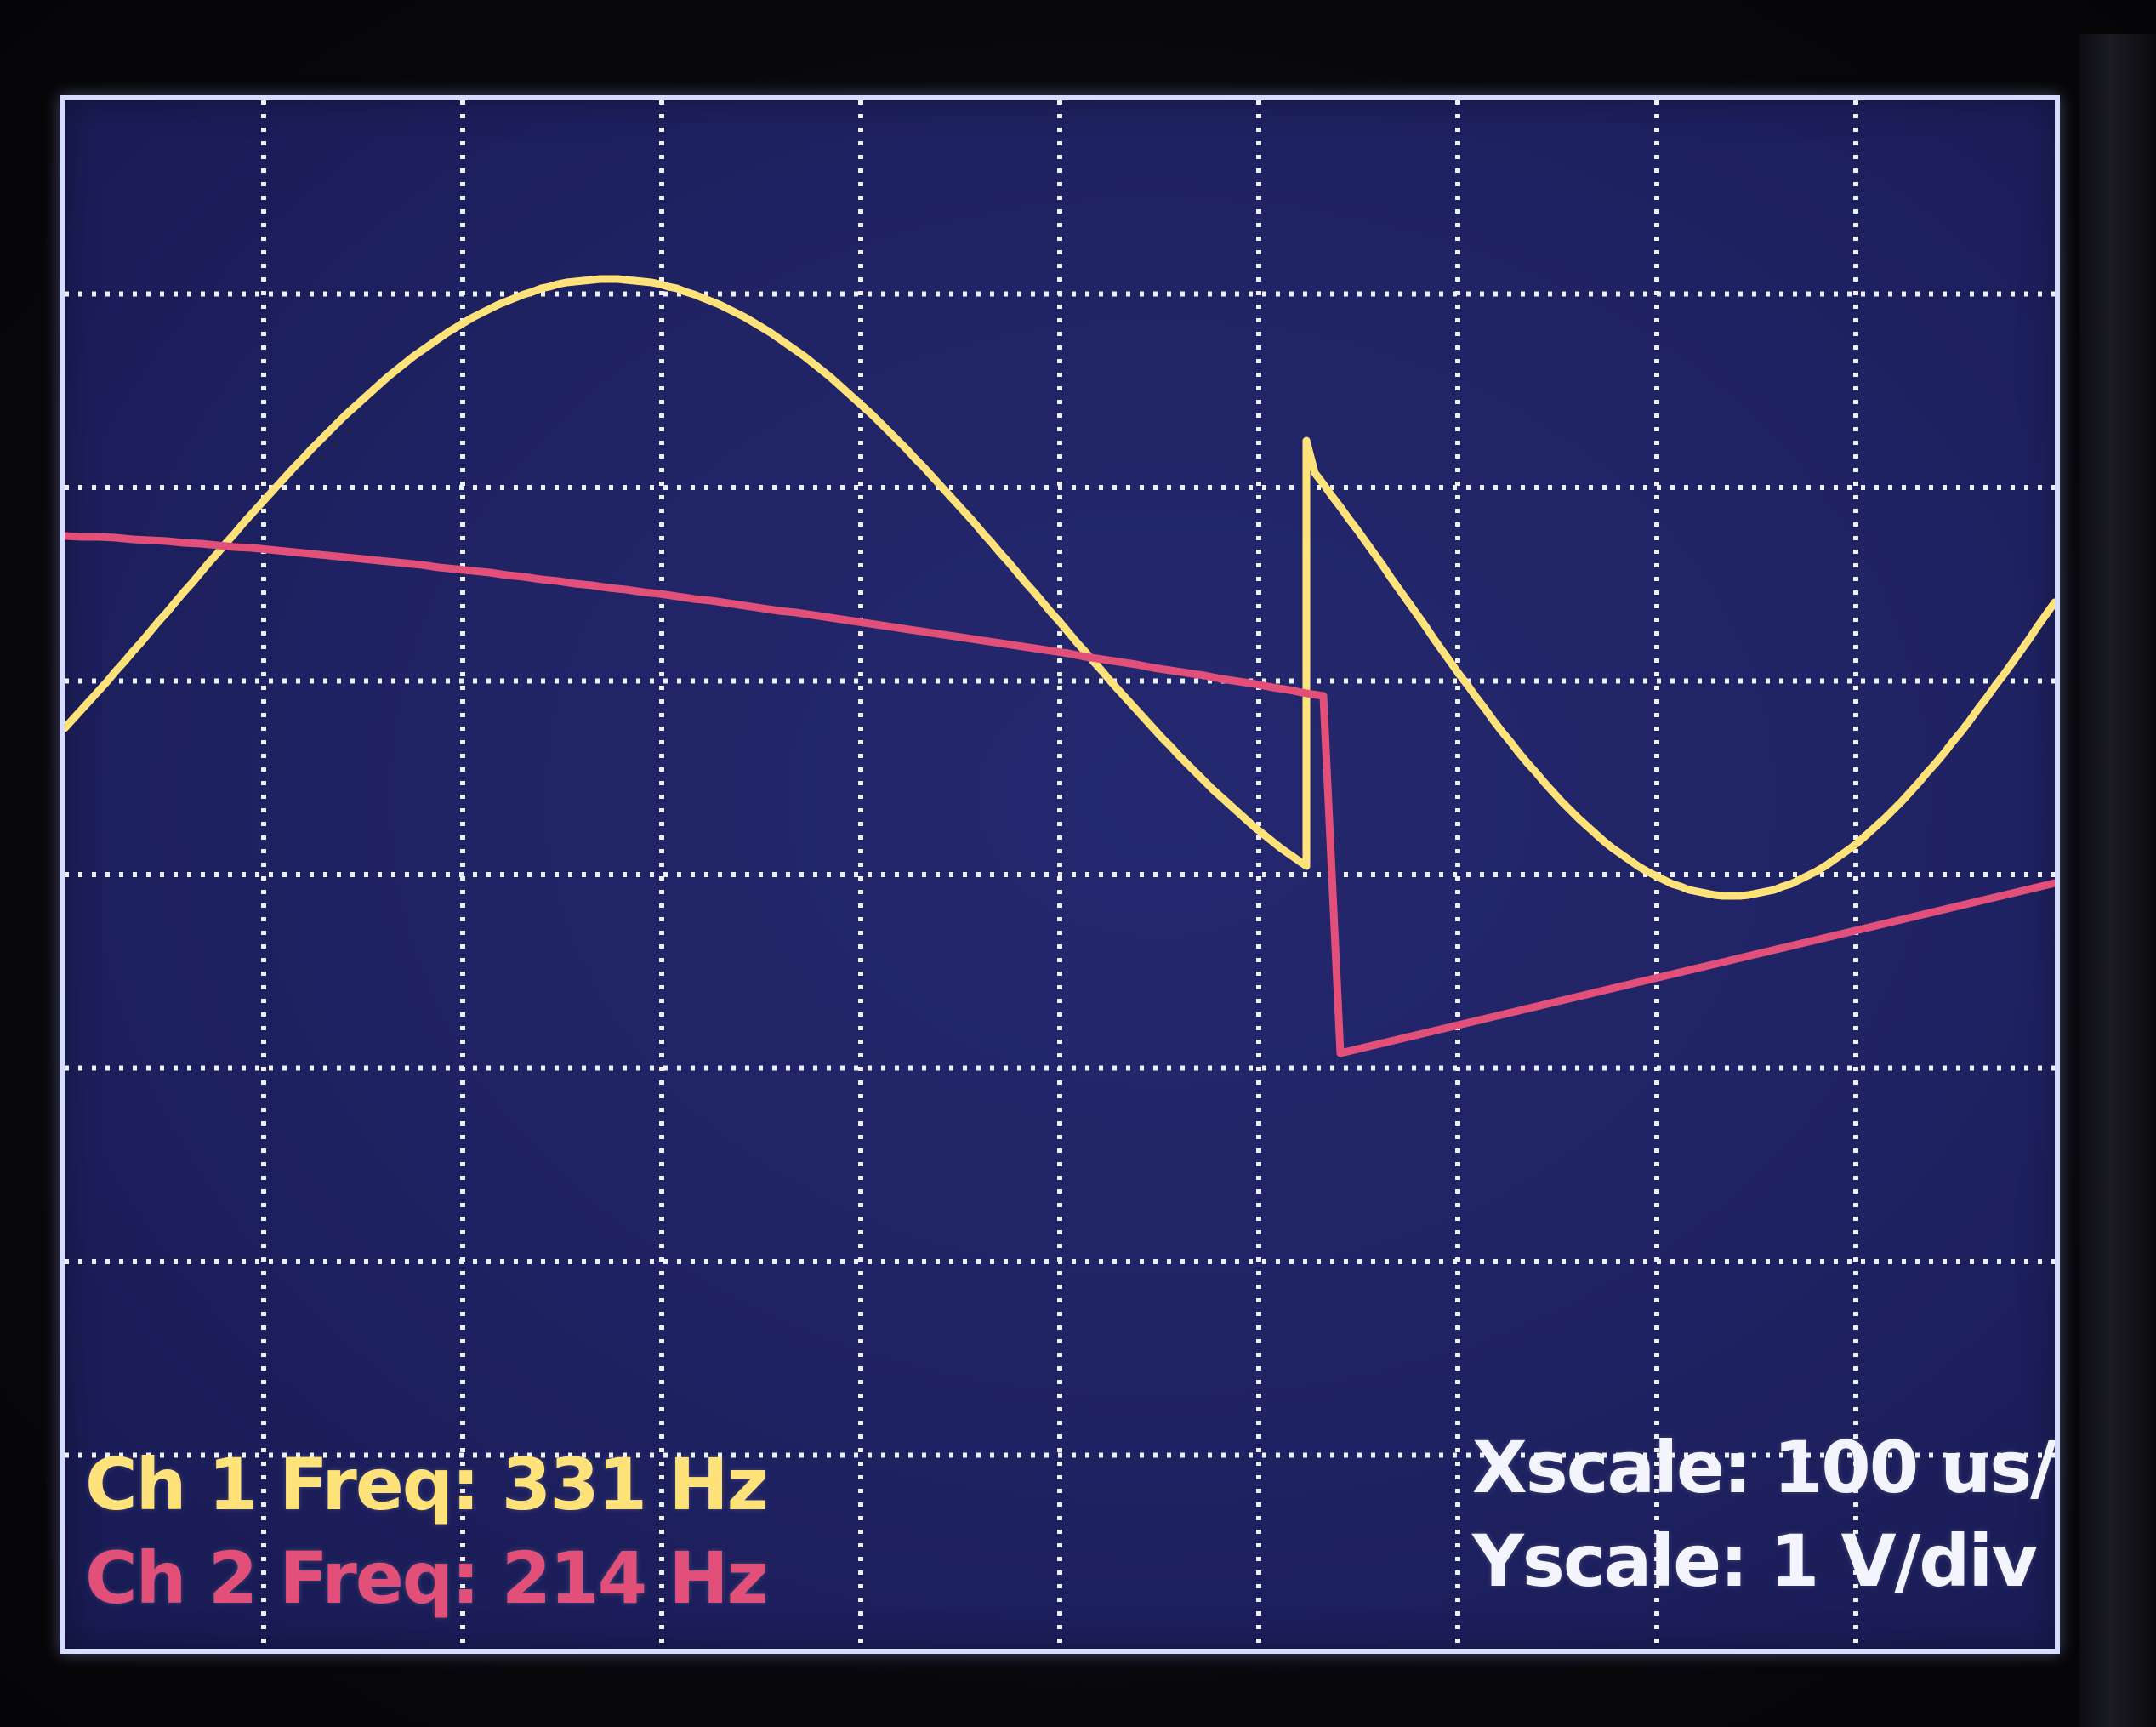 This screenshot has width=2156, height=1727. Describe the element at coordinates (294, 1578) in the screenshot. I see `channel-2-frequency-label: Ch 2 Freq:` at that location.